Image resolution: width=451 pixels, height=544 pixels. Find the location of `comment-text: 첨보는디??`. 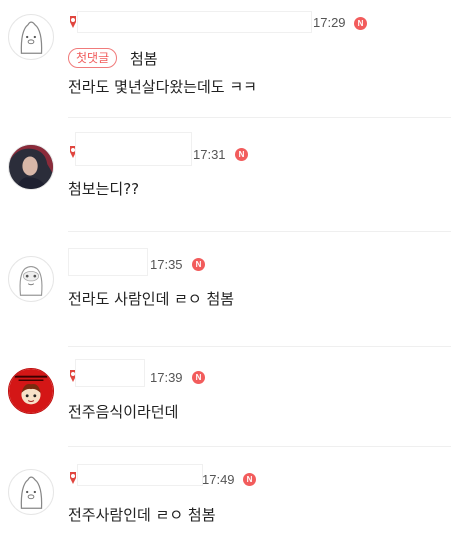

comment-text: 첨보는디?? is located at coordinates (104, 189).